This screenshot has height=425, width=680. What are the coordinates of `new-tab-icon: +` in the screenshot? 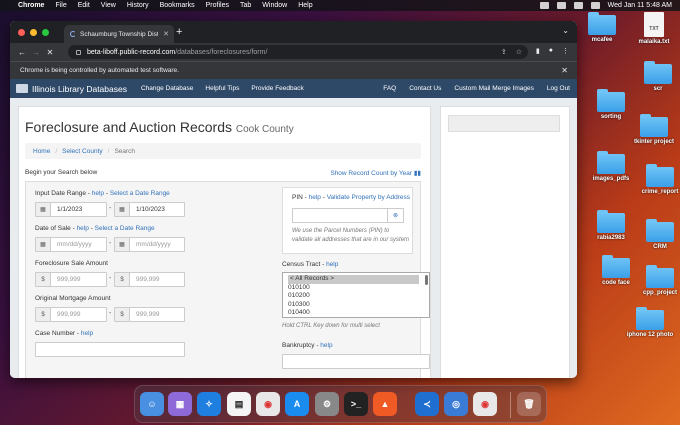 It's located at (179, 32).